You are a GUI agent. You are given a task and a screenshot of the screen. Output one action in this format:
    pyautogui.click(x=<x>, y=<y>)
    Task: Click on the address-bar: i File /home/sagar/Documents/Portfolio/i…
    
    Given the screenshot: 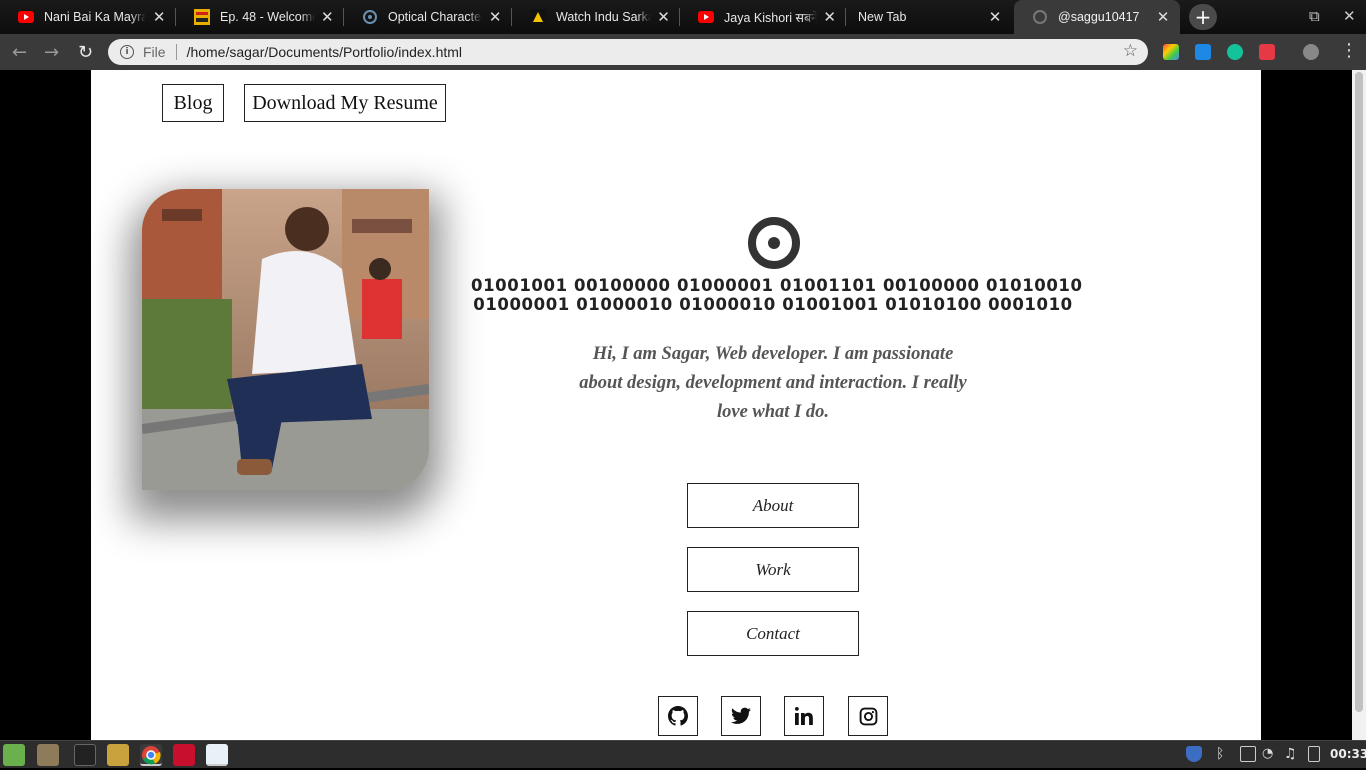 What is the action you would take?
    pyautogui.click(x=628, y=52)
    